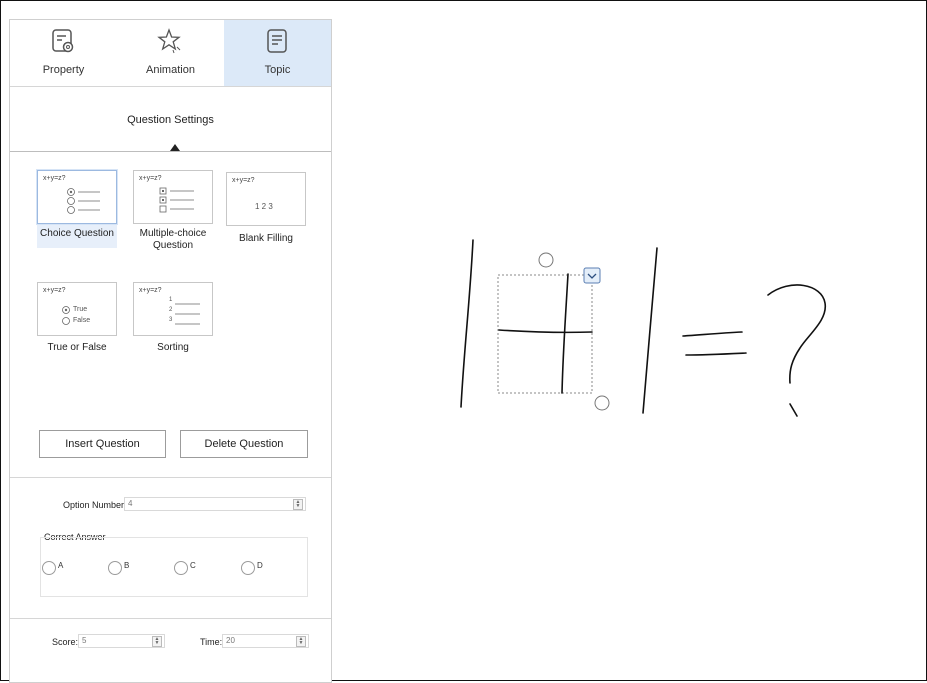 This screenshot has width=927, height=683. I want to click on tab-property: Property, so click(63, 53).